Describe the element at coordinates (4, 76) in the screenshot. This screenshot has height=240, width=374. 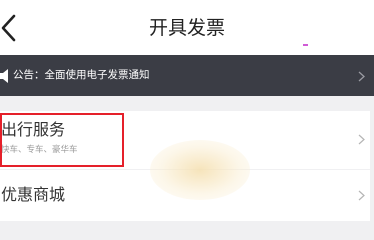
I see `speaker-icon` at that location.